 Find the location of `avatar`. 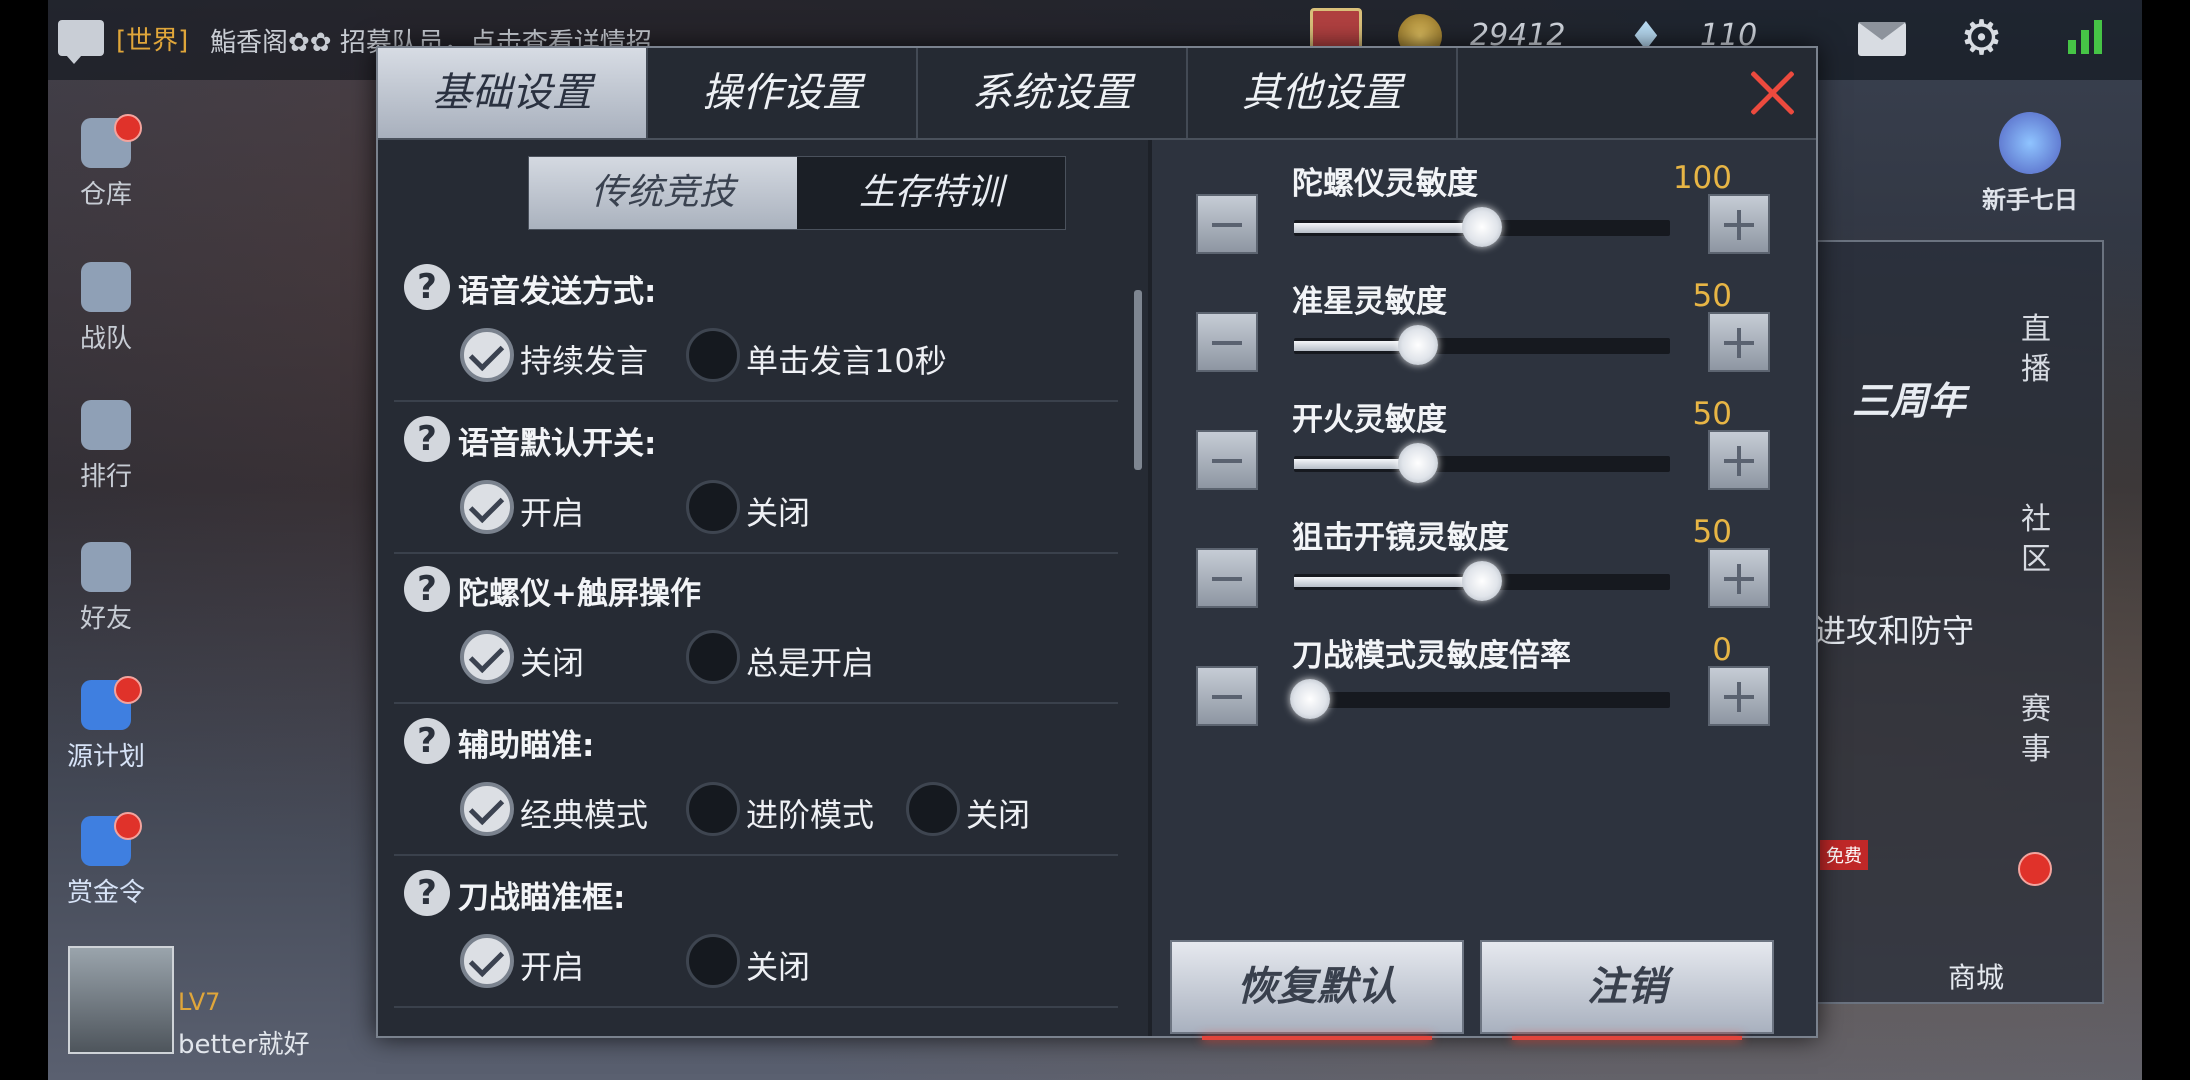

avatar is located at coordinates (121, 1000).